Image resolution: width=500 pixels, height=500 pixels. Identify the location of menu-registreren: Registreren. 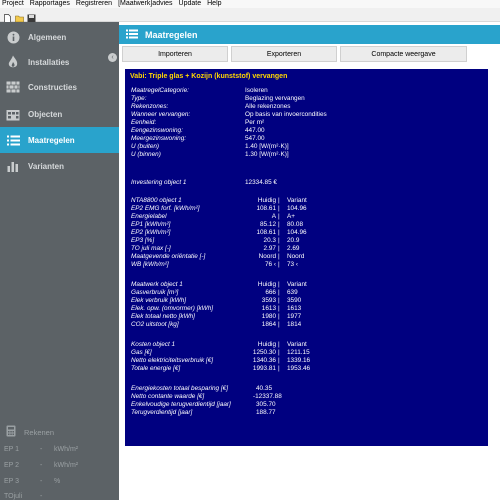
(94, 4).